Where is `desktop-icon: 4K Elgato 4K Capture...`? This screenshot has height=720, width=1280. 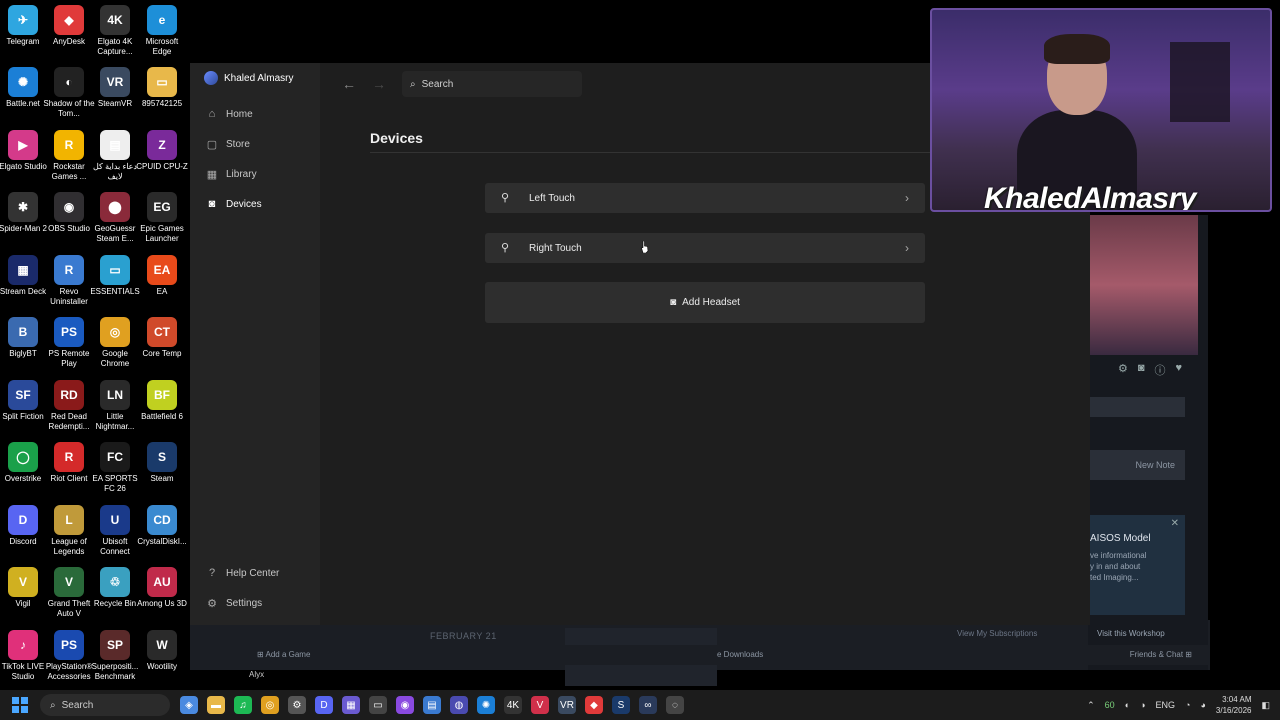 desktop-icon: 4K Elgato 4K Capture... is located at coordinates (115, 36).